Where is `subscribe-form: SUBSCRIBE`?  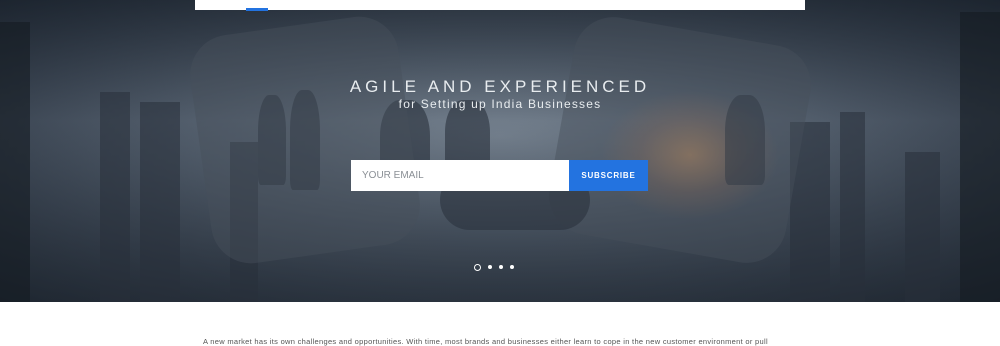 subscribe-form: SUBSCRIBE is located at coordinates (499, 175).